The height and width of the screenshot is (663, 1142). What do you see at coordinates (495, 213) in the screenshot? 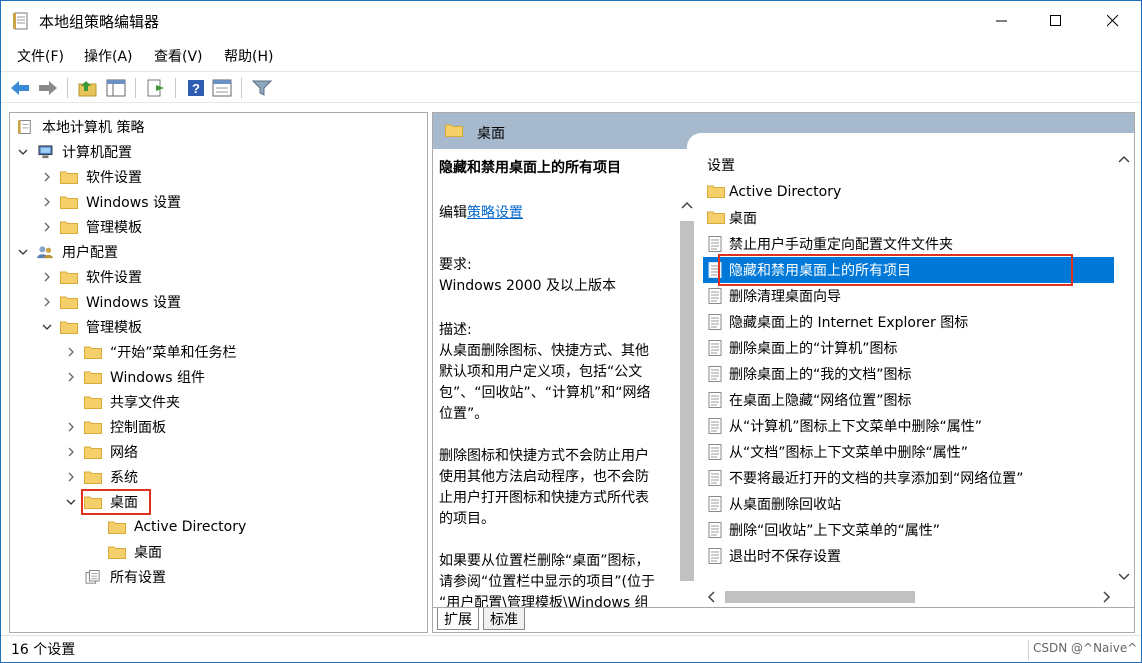
I see `edit-policy-link: 策略设置` at bounding box center [495, 213].